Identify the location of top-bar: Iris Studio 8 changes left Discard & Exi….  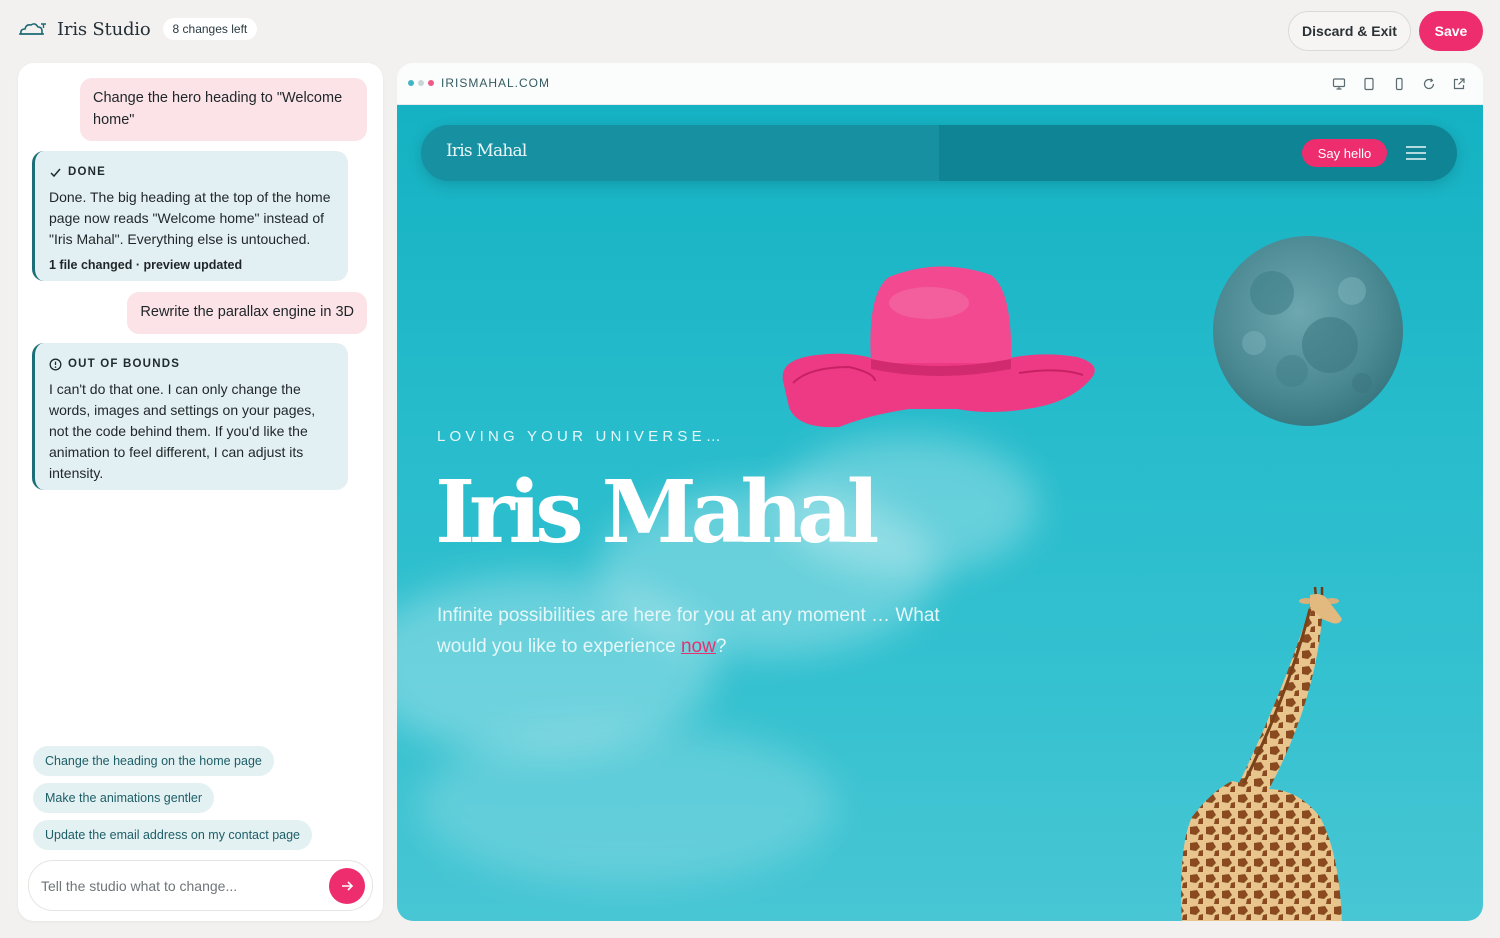
(750, 31).